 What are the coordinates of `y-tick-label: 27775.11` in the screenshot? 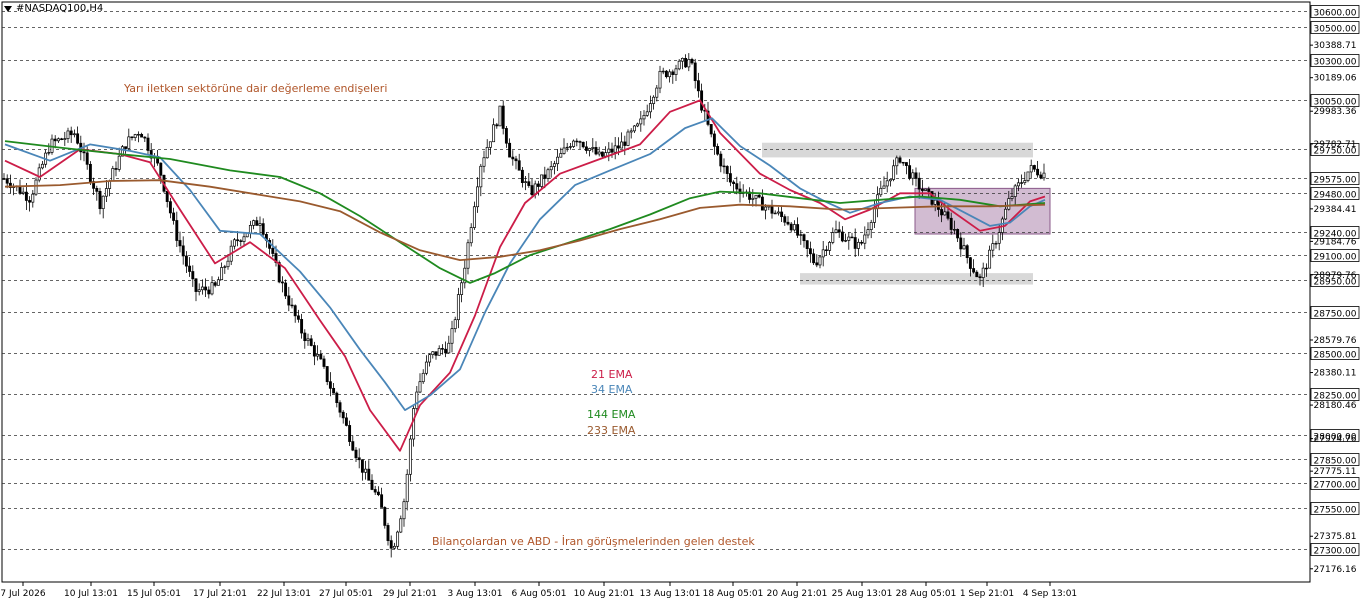 It's located at (1335, 472).